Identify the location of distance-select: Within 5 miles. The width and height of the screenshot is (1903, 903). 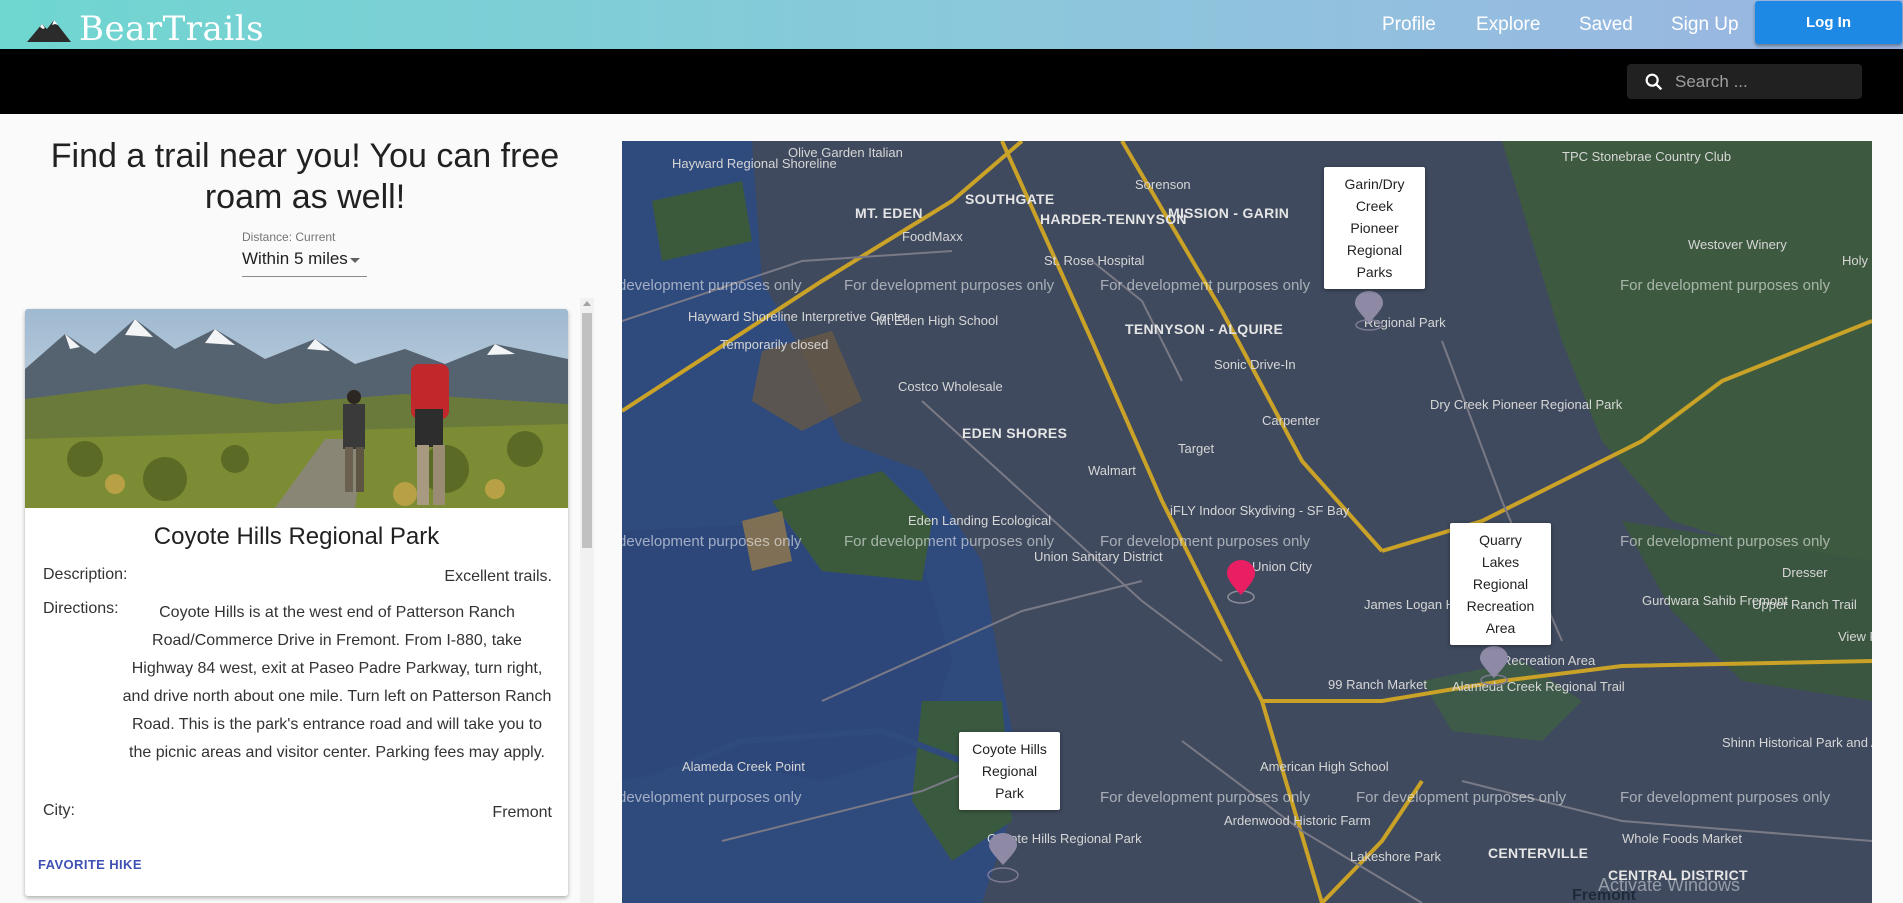
(304, 263).